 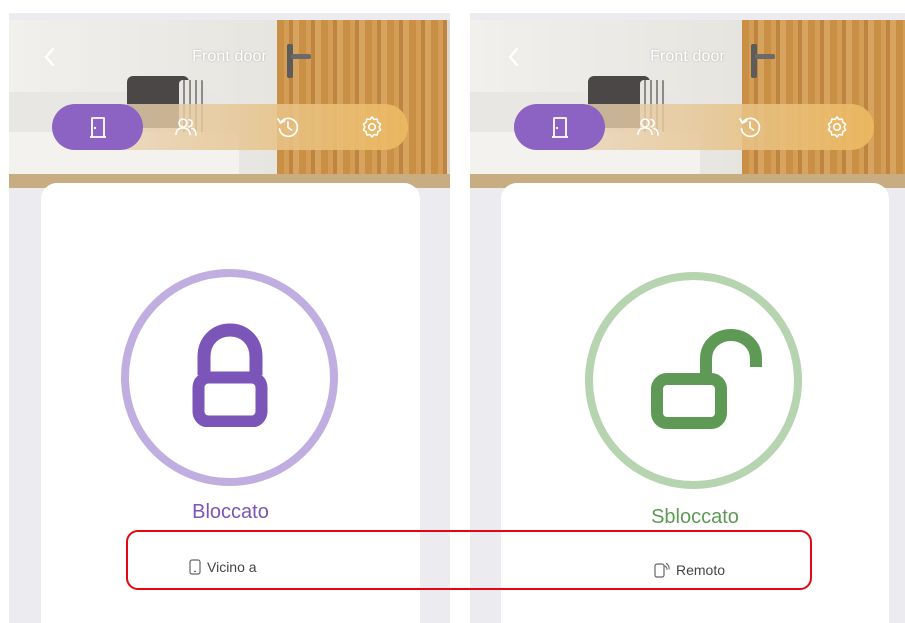 I want to click on lock-status-label: Sbloccato, so click(x=695, y=517).